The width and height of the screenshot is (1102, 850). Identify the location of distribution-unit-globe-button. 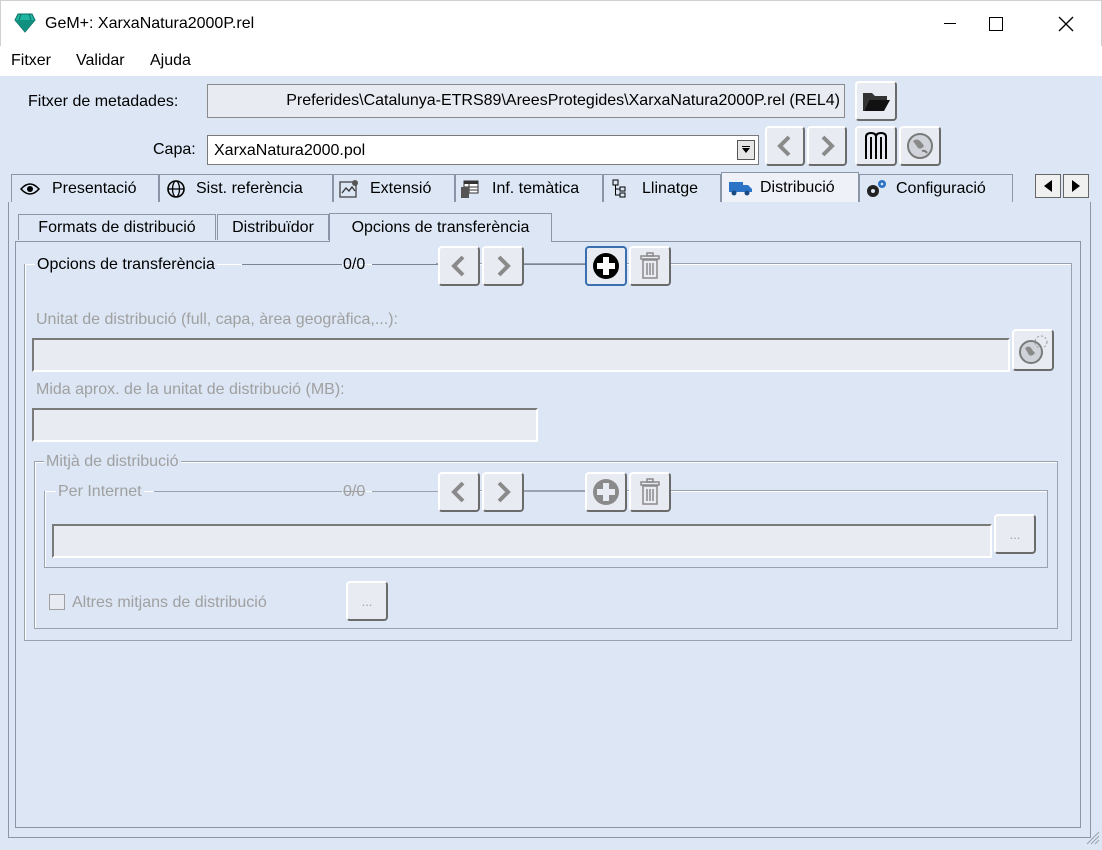
(1033, 350).